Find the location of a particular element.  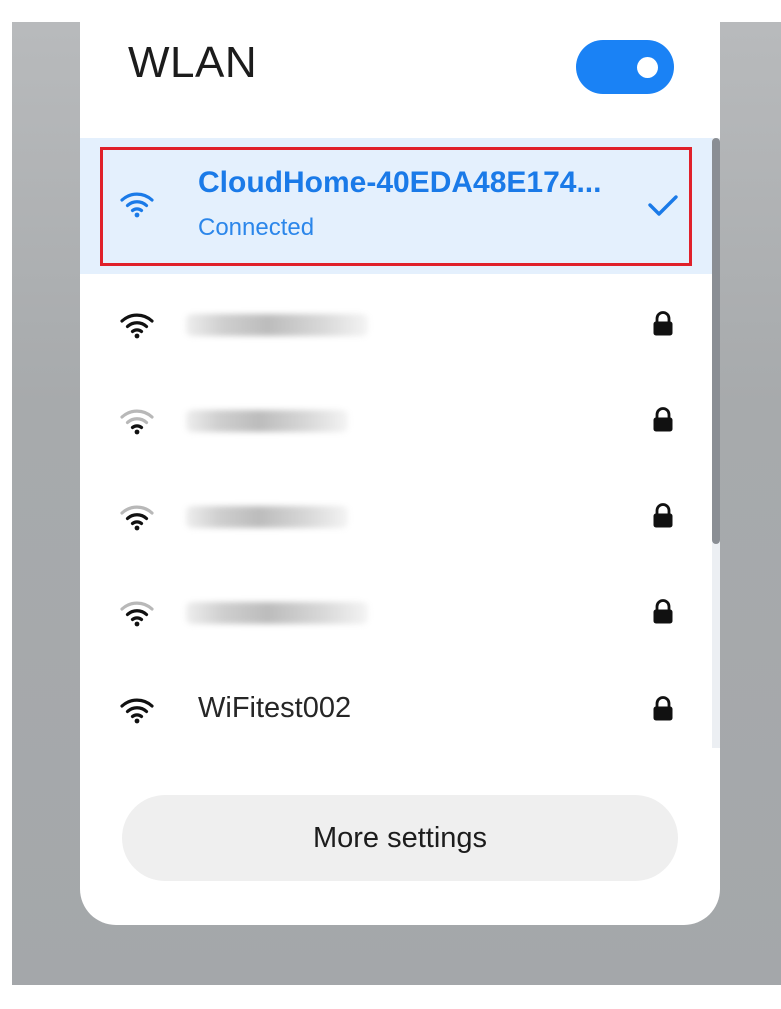

wlan-title: WLAN is located at coordinates (193, 62).